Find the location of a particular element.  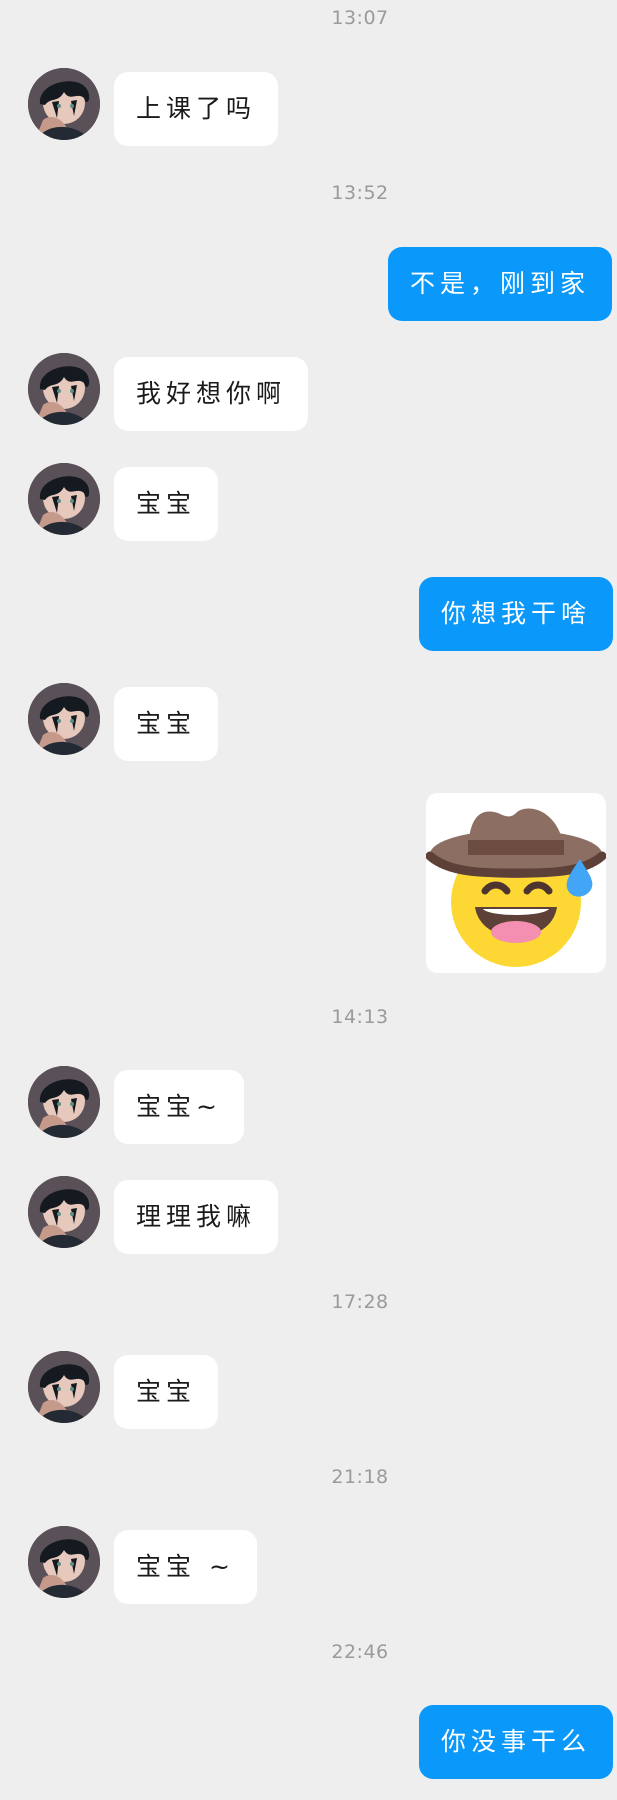

cowboy-sweat-smile-icon is located at coordinates (516, 883).